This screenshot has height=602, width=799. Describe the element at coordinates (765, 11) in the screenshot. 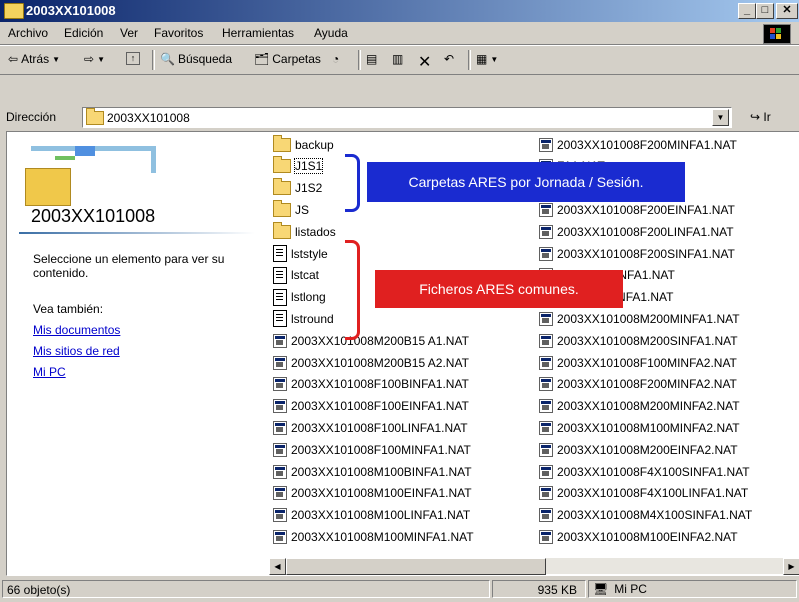

I see `maximize-button: □` at that location.